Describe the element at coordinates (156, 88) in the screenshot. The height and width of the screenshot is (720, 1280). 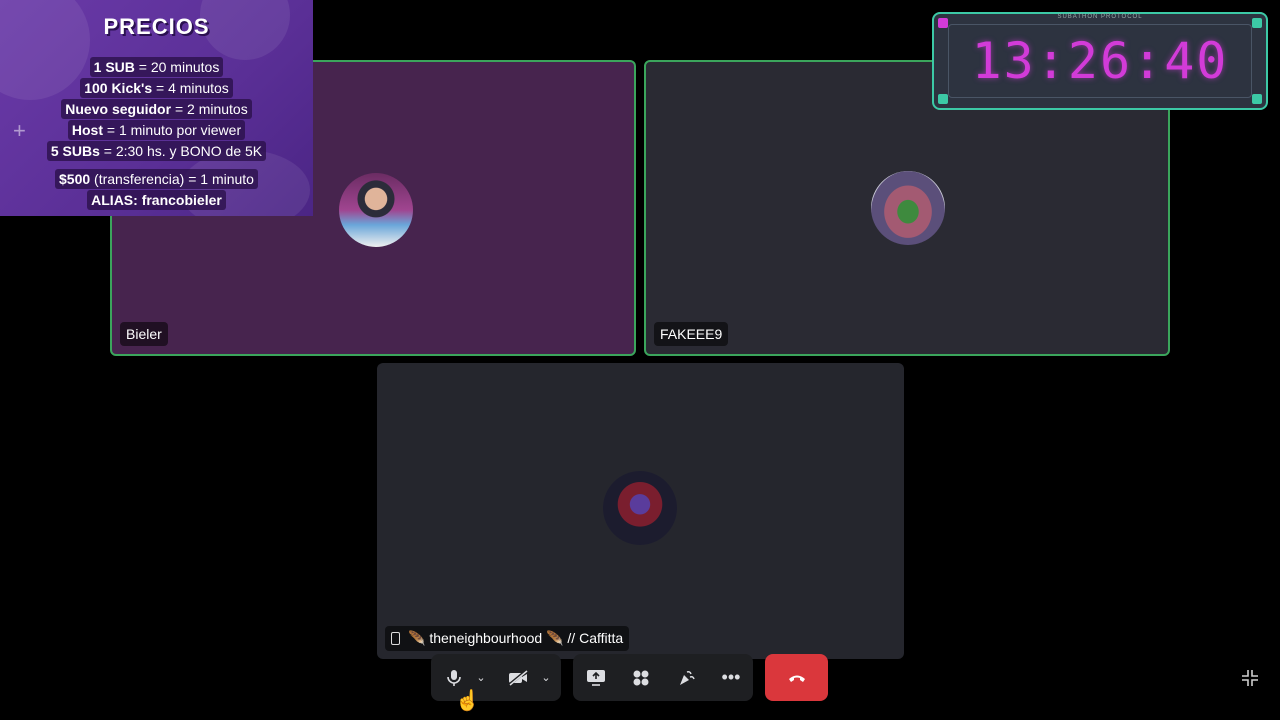
I see `price-line: 100 Kick's = 4 minutos` at that location.